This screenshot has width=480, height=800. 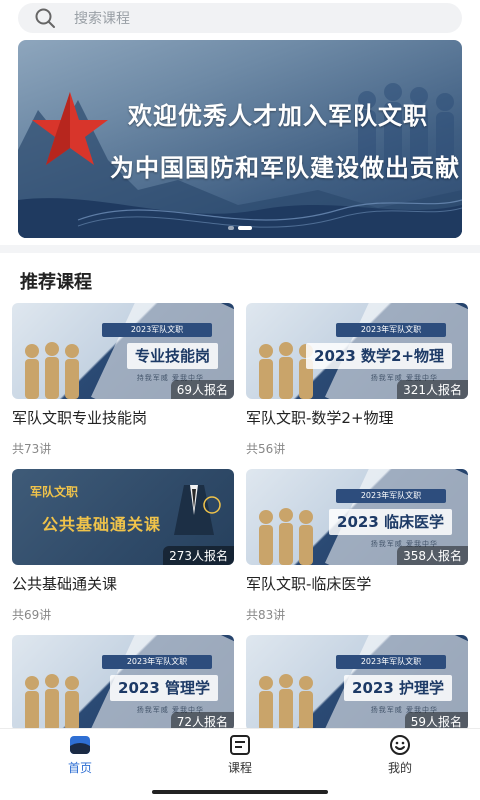 I want to click on profile-icon, so click(x=400, y=744).